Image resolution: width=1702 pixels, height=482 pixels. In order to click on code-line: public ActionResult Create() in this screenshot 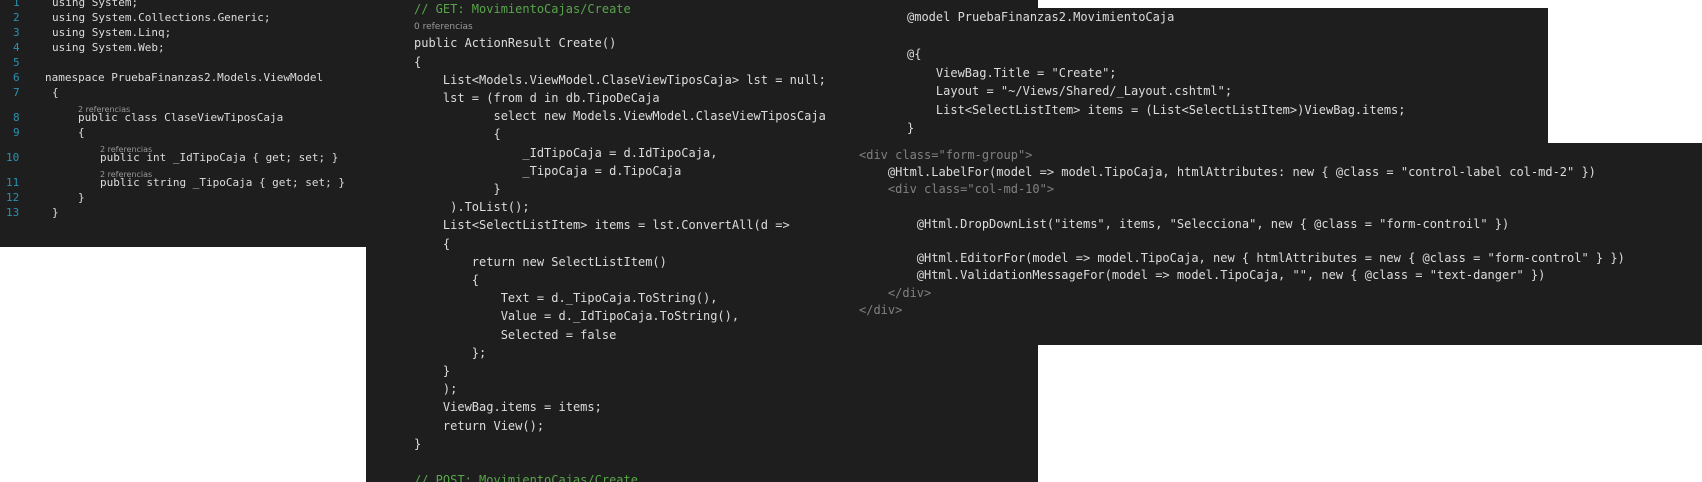, I will do `click(515, 43)`.